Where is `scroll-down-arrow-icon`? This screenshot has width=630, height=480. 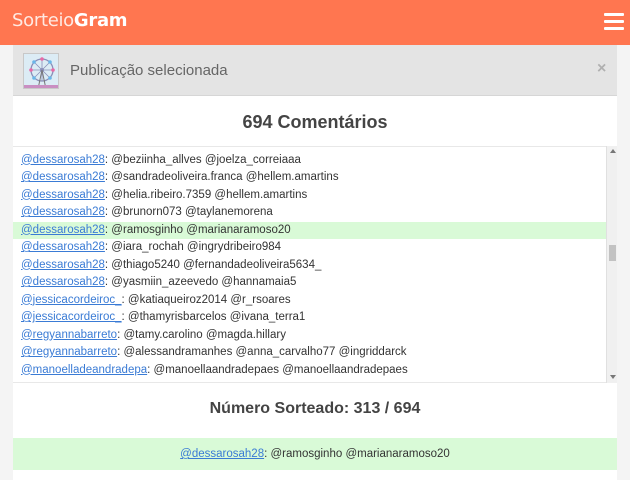 scroll-down-arrow-icon is located at coordinates (613, 377).